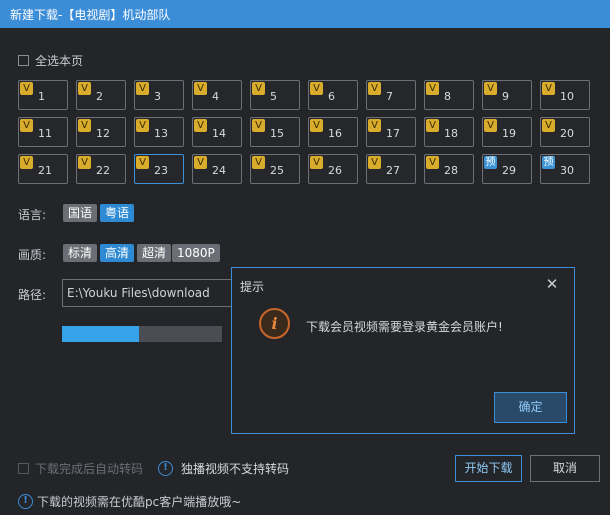 The width and height of the screenshot is (610, 515). I want to click on preview-badge: 预, so click(490, 162).